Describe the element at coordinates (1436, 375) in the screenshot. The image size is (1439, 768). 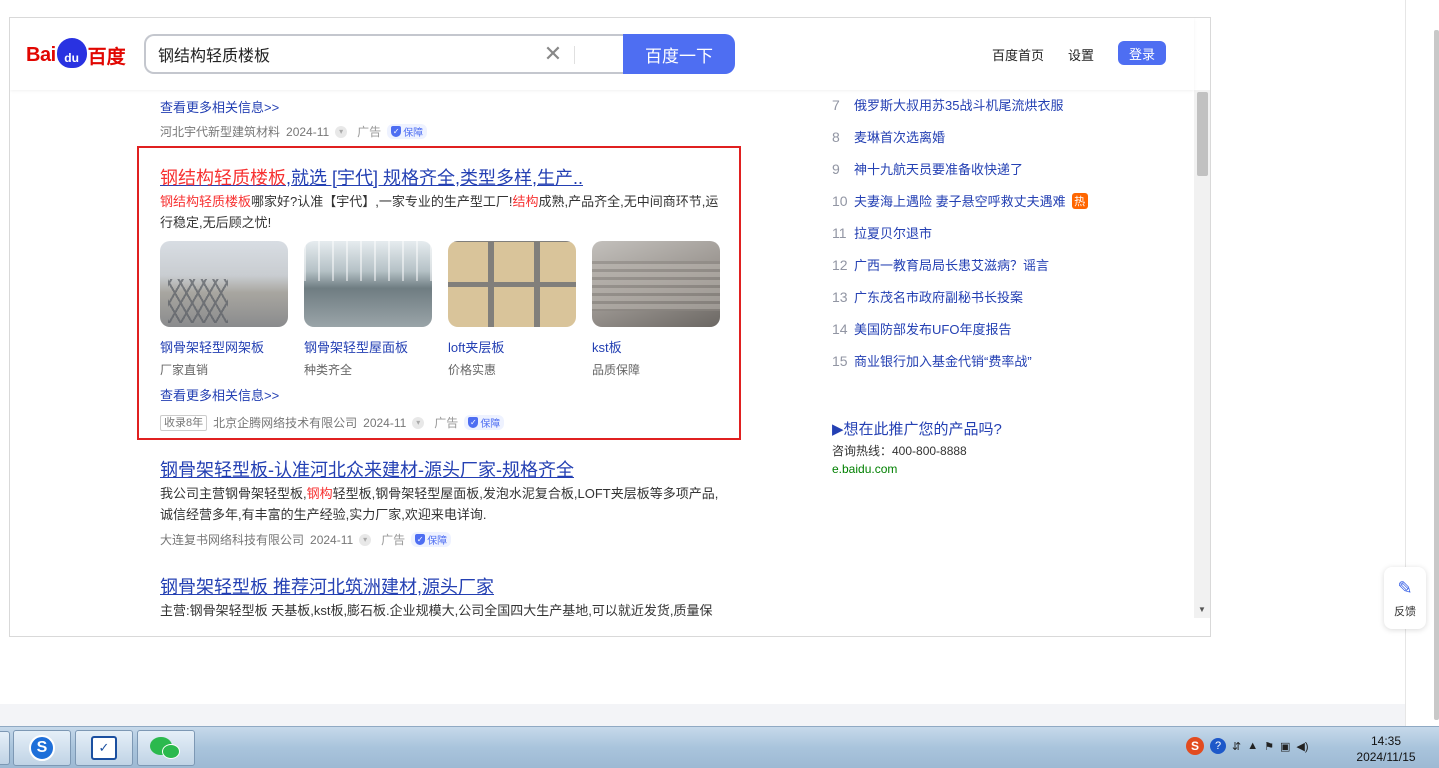
I see `window-scrollbar-thumb` at that location.